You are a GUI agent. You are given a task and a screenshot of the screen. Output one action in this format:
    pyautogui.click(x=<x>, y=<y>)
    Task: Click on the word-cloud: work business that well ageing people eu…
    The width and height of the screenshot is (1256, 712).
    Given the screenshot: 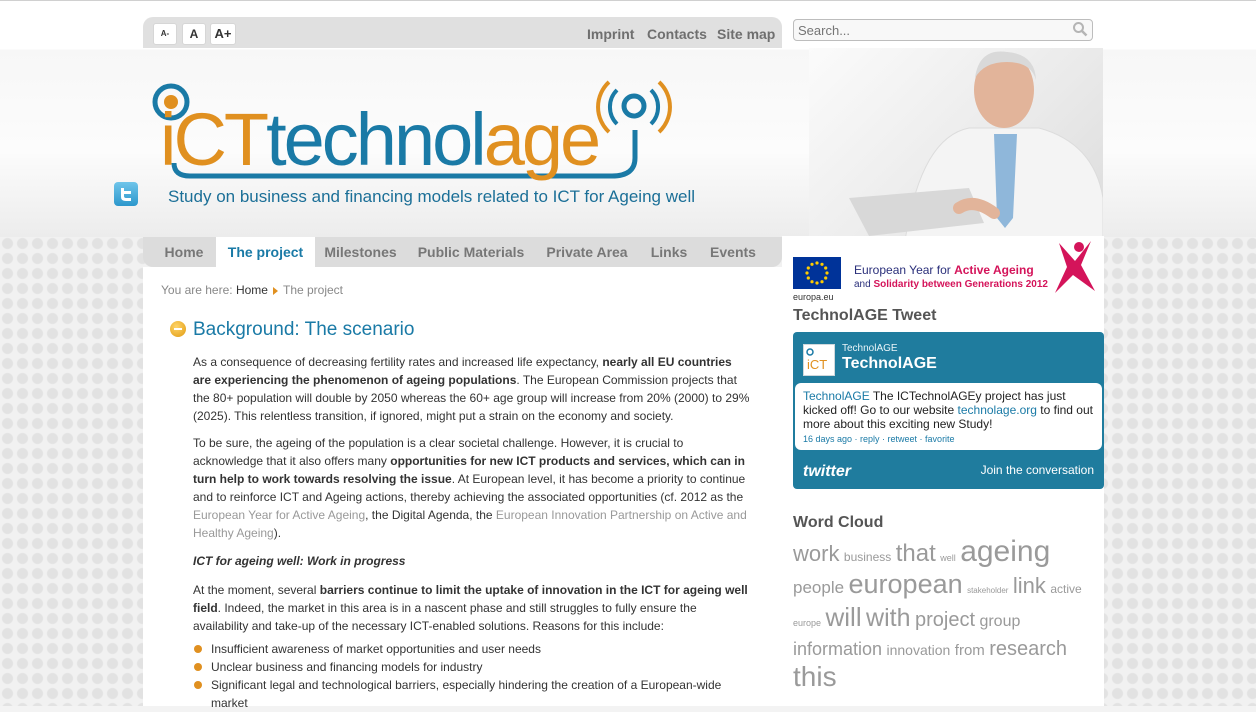 What is the action you would take?
    pyautogui.click(x=945, y=616)
    